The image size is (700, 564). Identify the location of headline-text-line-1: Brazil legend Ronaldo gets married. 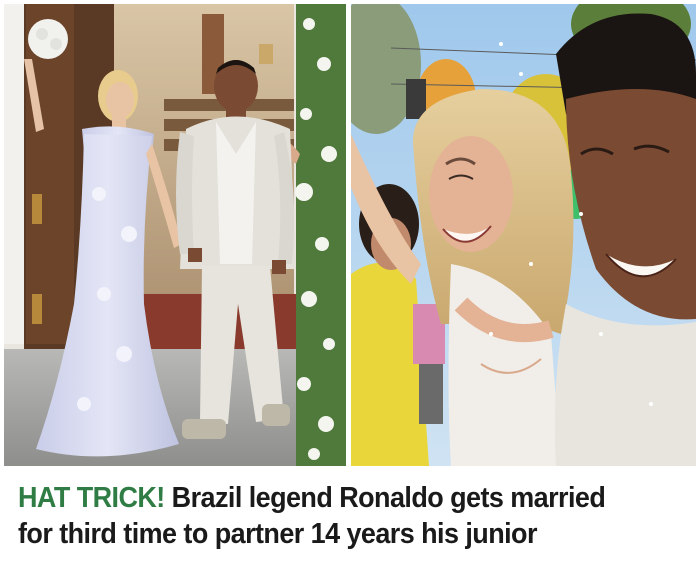
(388, 498).